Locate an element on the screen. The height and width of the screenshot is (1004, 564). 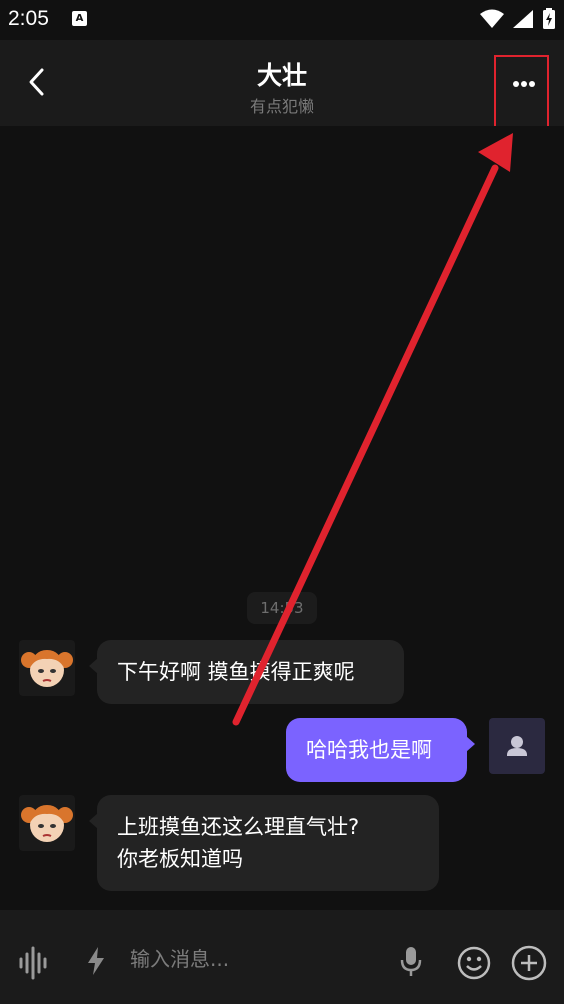
chat-subtitle: 有点犯懒 is located at coordinates (281, 106).